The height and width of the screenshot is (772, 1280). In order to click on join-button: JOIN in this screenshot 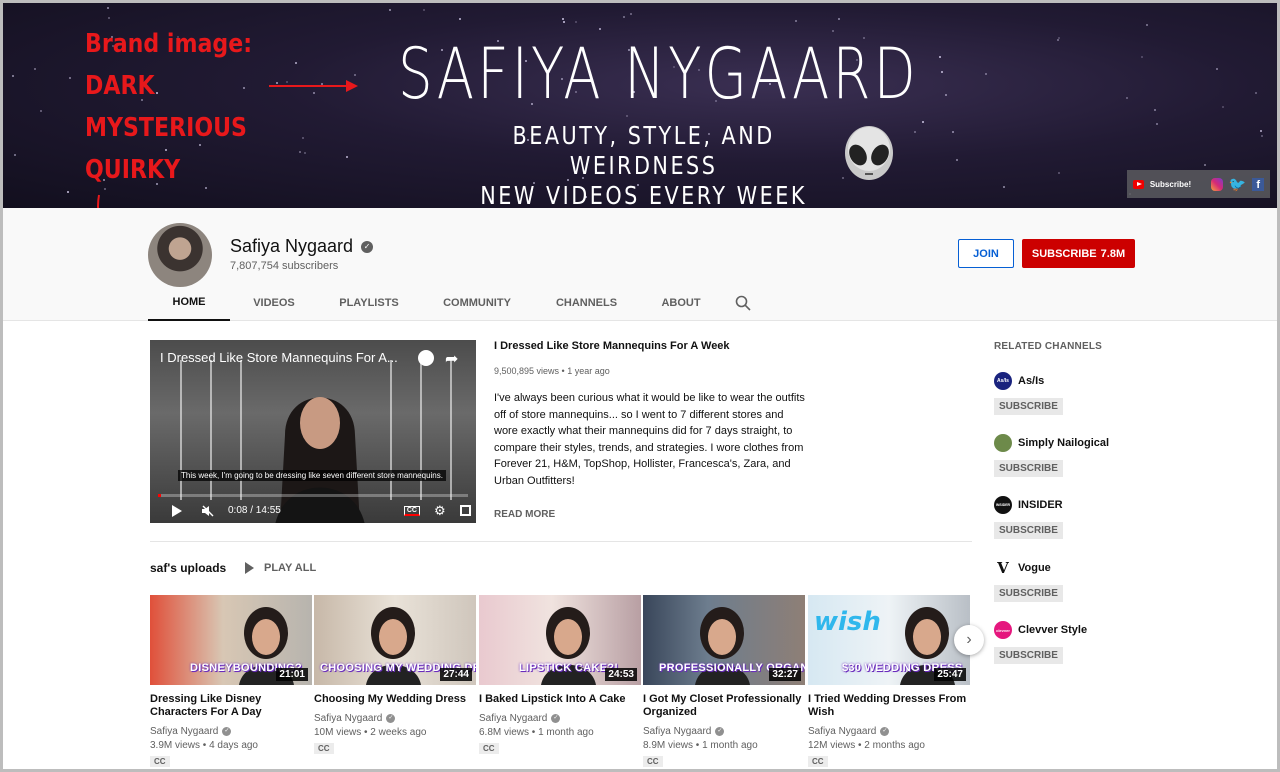, I will do `click(986, 253)`.